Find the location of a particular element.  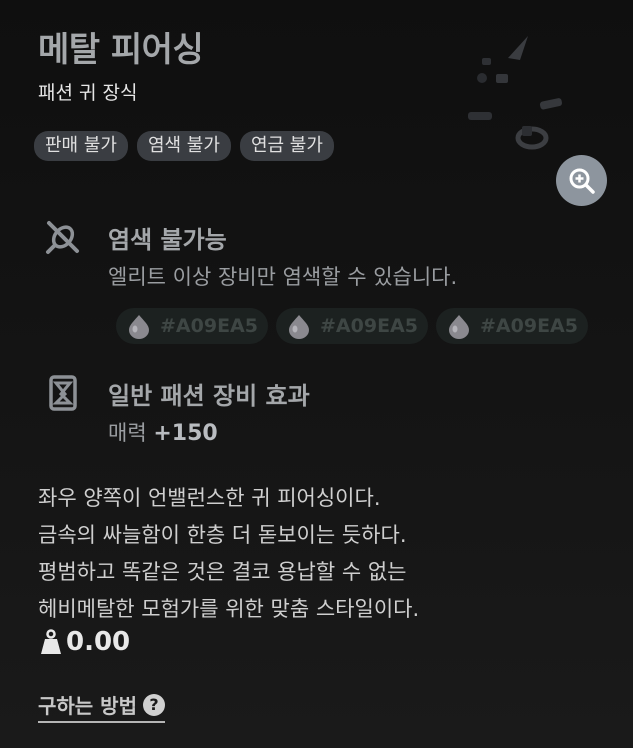

weight-value: 0.00 is located at coordinates (98, 642).